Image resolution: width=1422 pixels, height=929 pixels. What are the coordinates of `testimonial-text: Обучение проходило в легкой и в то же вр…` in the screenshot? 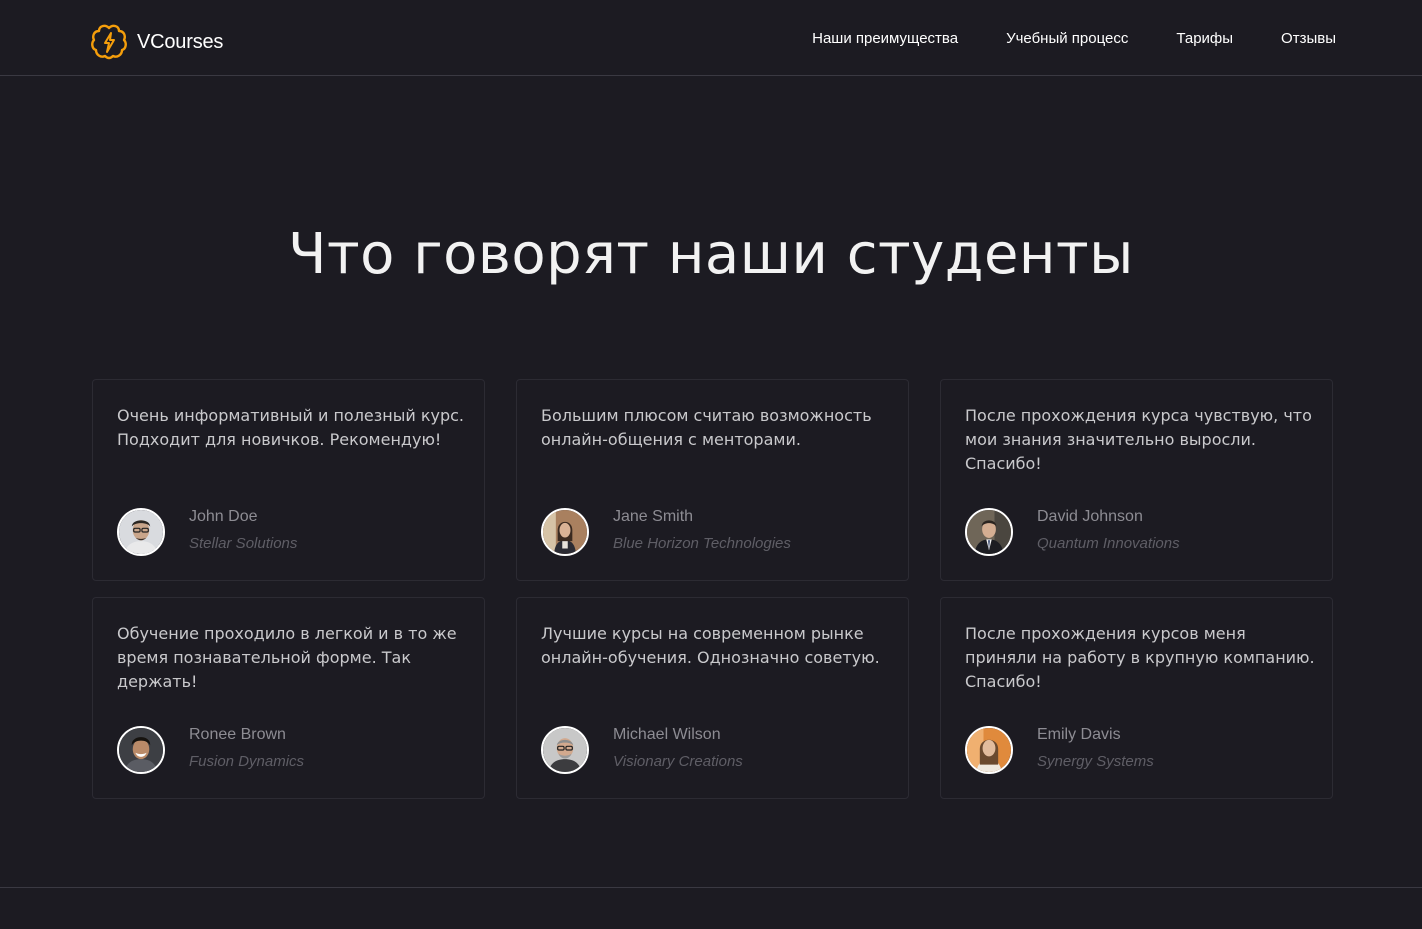 It's located at (287, 657).